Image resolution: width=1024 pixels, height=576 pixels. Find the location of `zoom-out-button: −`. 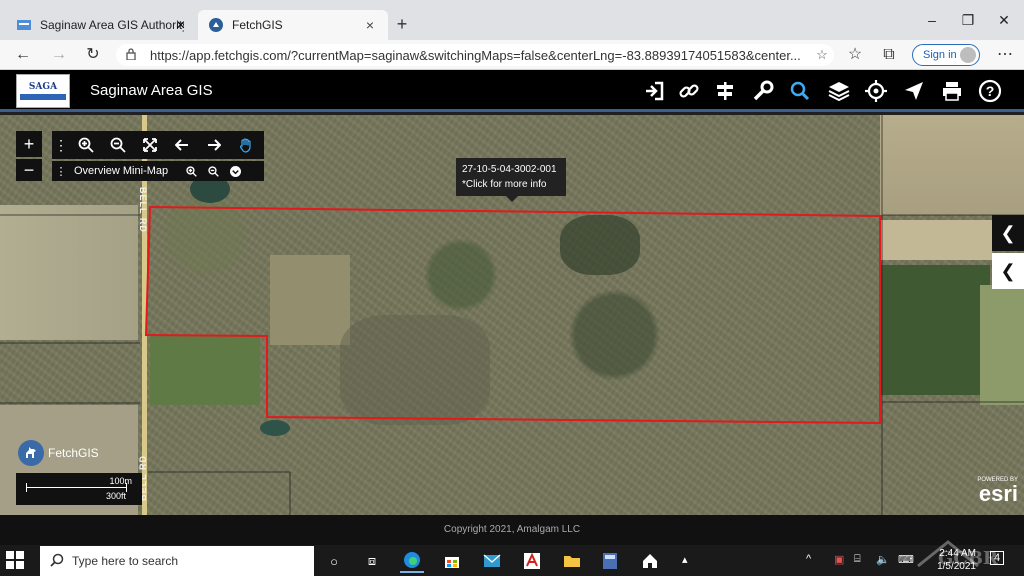

zoom-out-button: − is located at coordinates (29, 170).